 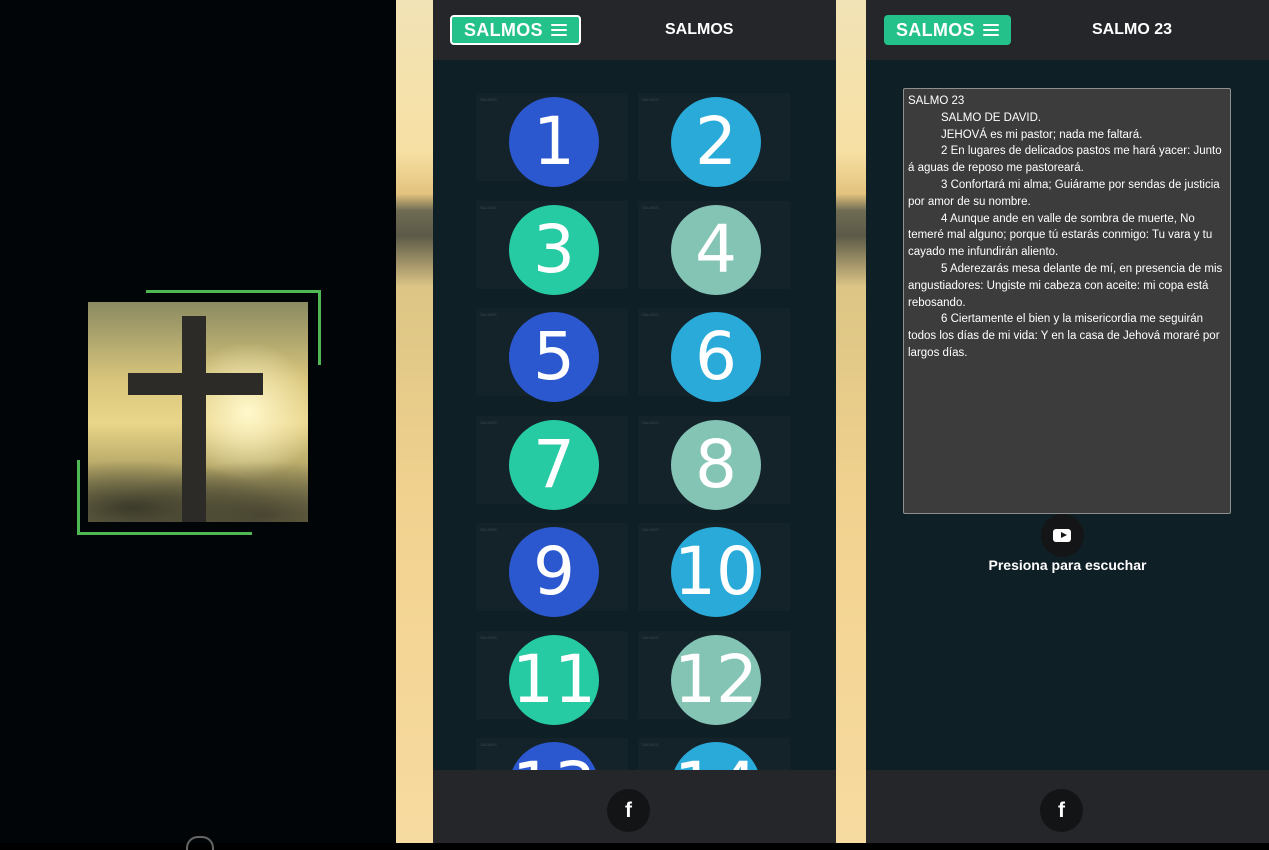 I want to click on play-audio-button, so click(x=1062, y=535).